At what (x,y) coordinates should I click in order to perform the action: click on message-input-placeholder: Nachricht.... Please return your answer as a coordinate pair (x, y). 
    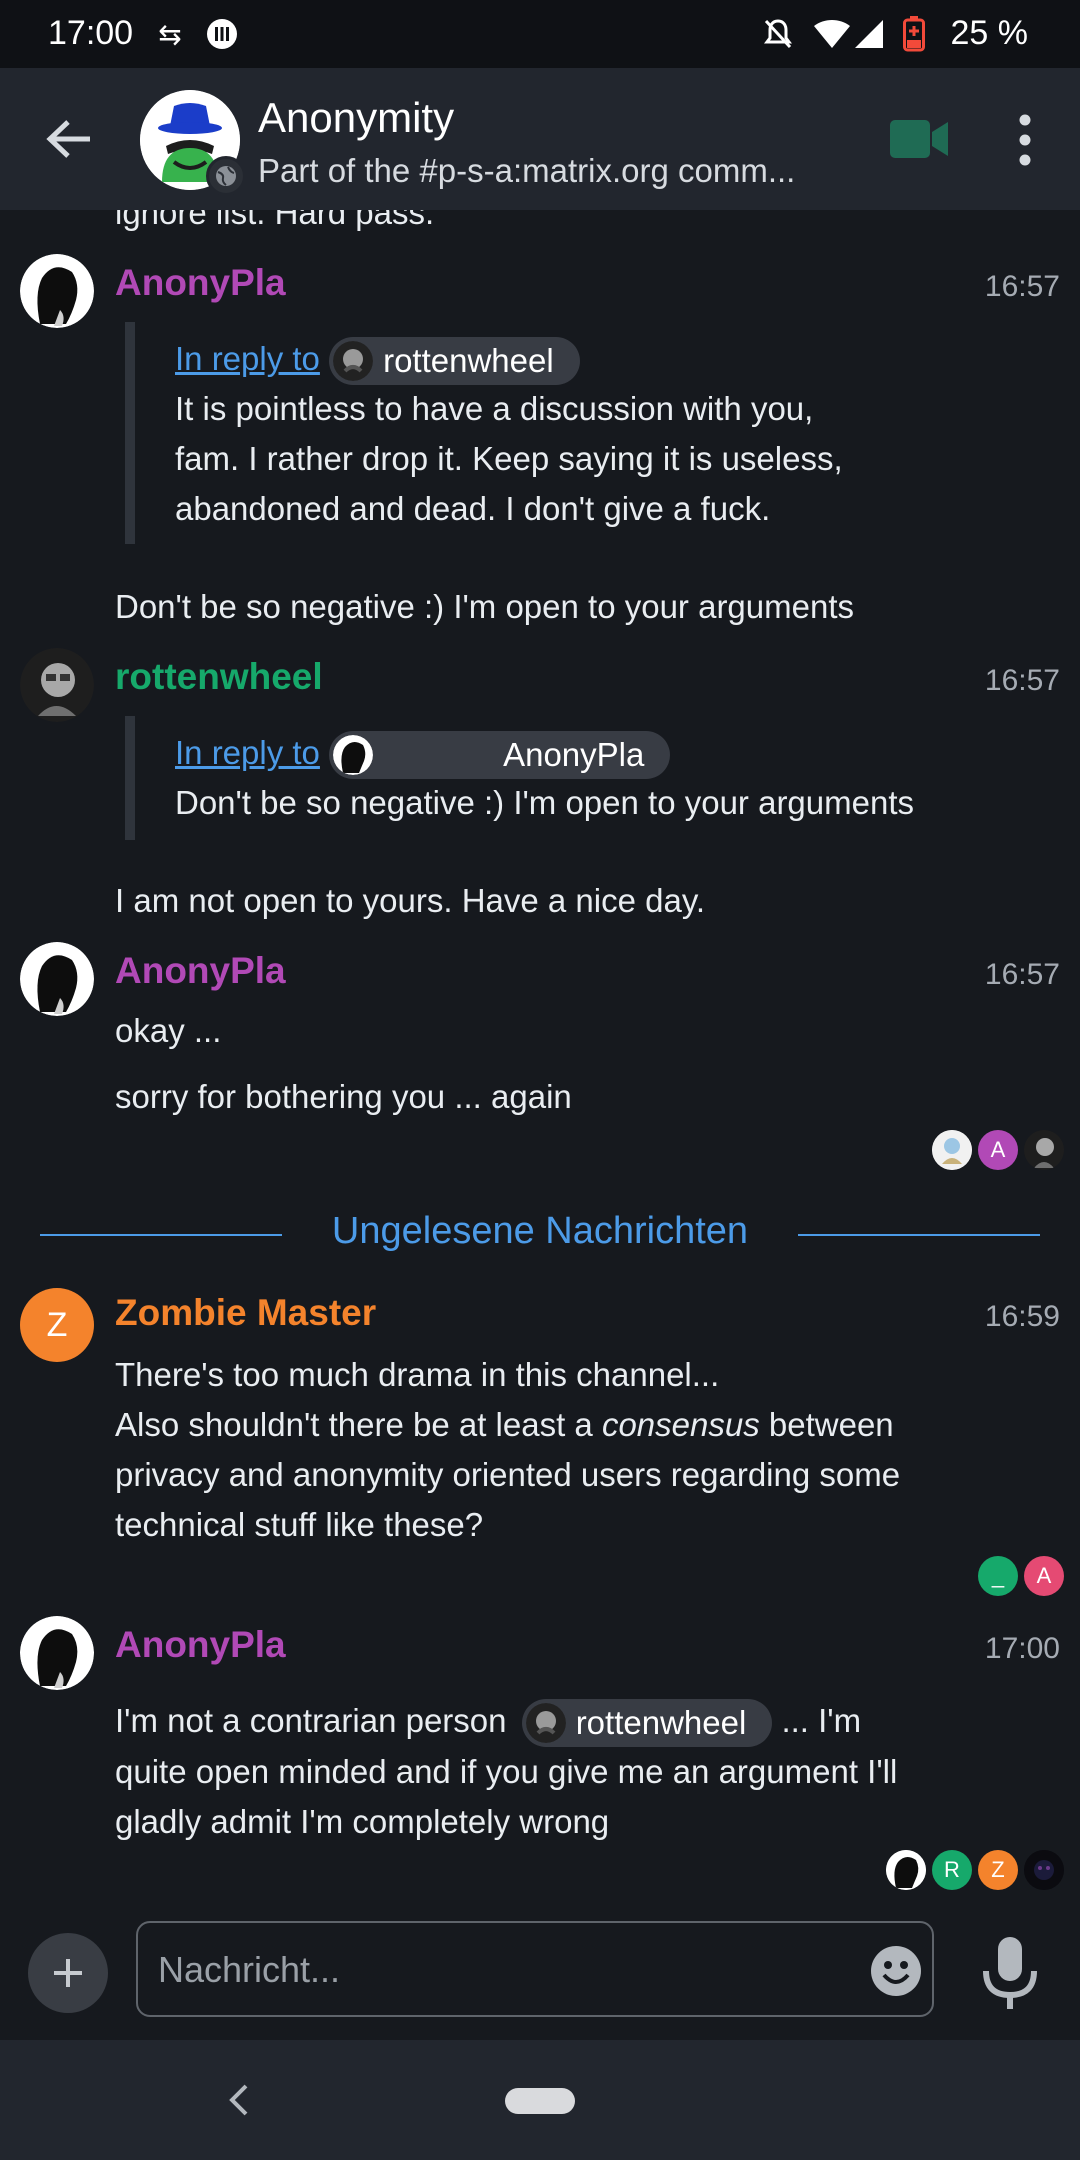
    Looking at the image, I should click on (249, 1969).